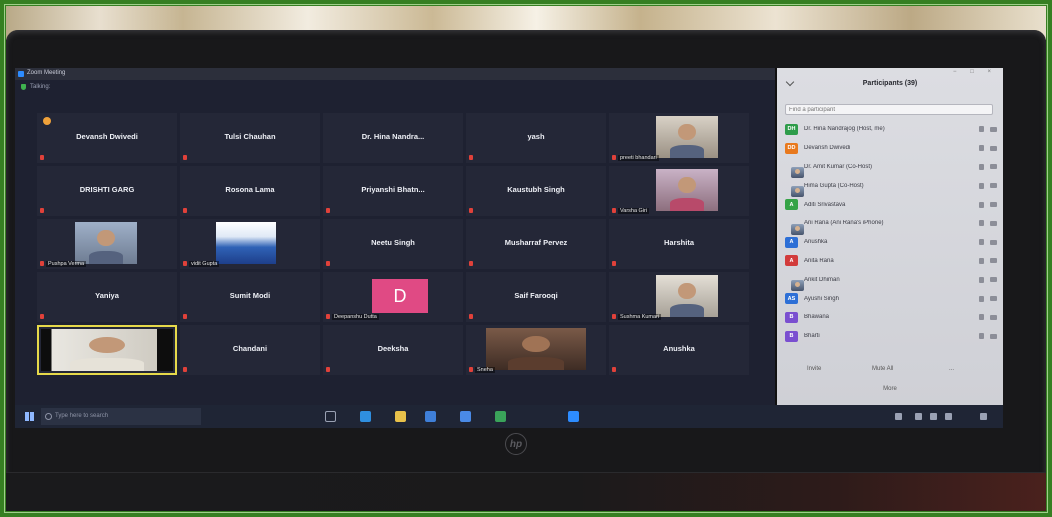 This screenshot has height=517, width=1052. I want to click on file-explorer-icon, so click(400, 416).